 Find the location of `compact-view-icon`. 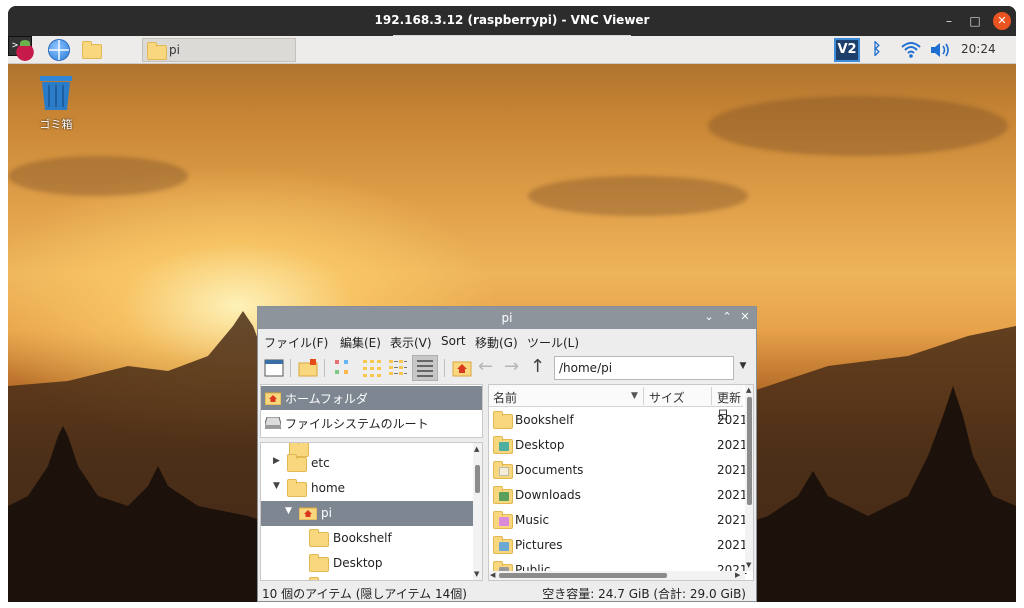

compact-view-icon is located at coordinates (398, 368).